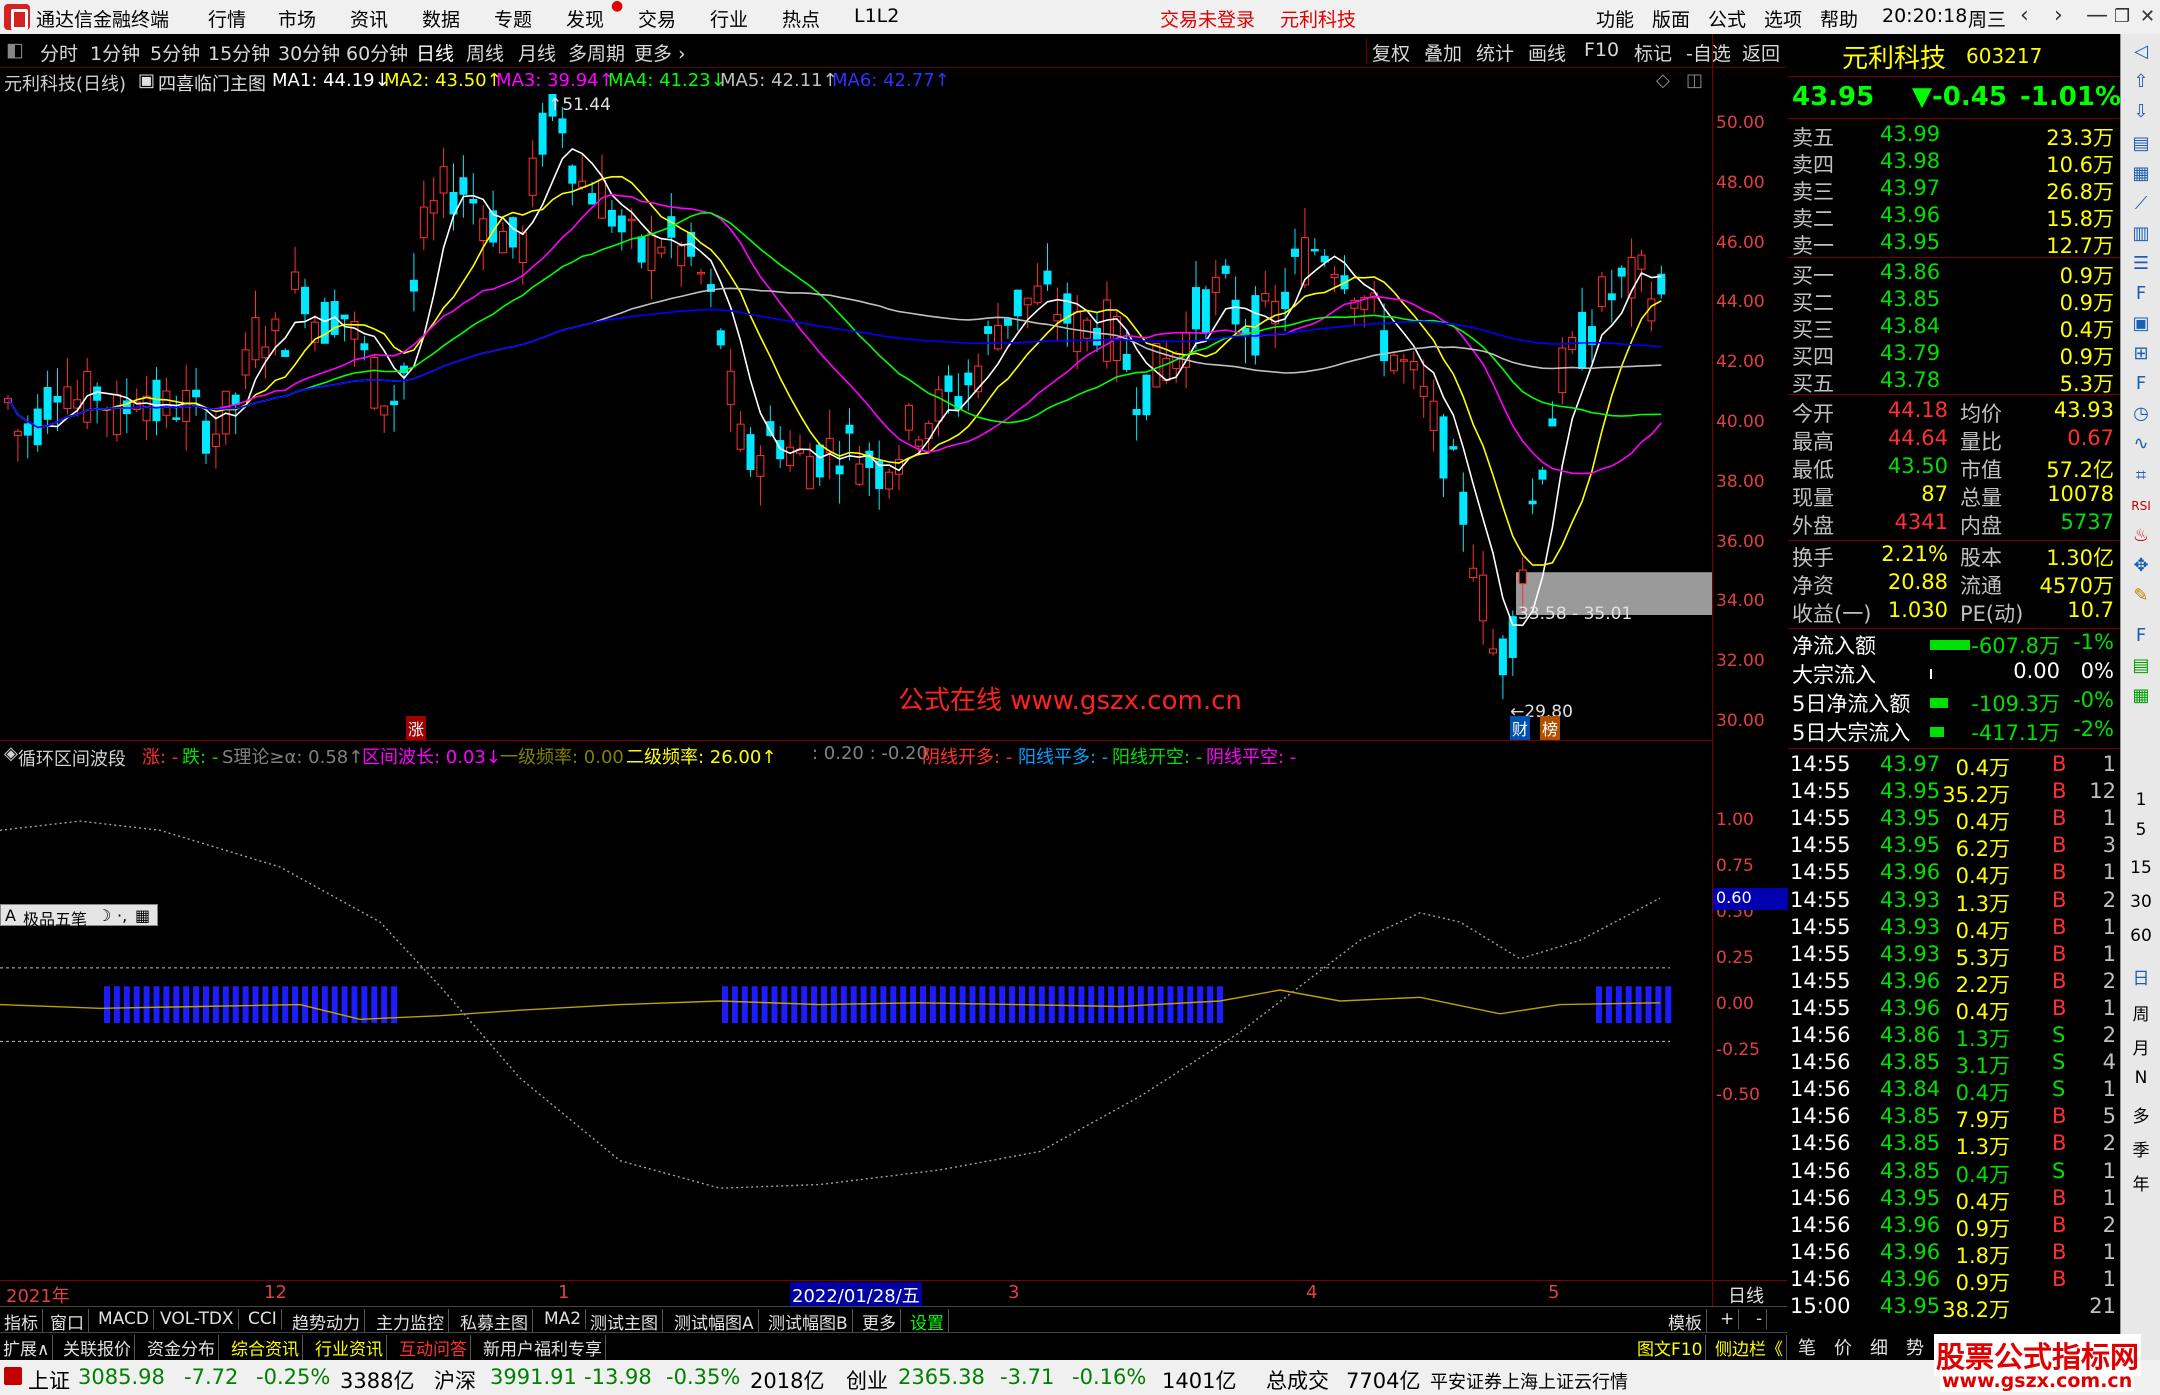  What do you see at coordinates (2140, 800) in the screenshot?
I see `period-1: 1` at bounding box center [2140, 800].